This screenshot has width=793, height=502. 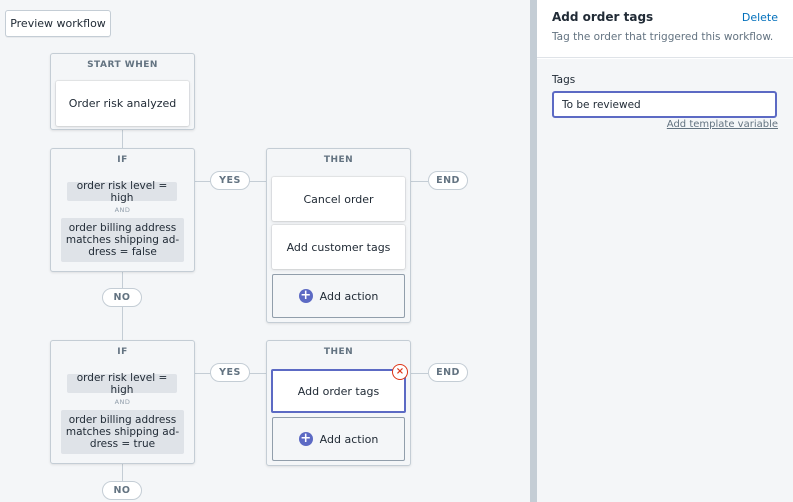 What do you see at coordinates (122, 490) in the screenshot?
I see `no-label-2: NO` at bounding box center [122, 490].